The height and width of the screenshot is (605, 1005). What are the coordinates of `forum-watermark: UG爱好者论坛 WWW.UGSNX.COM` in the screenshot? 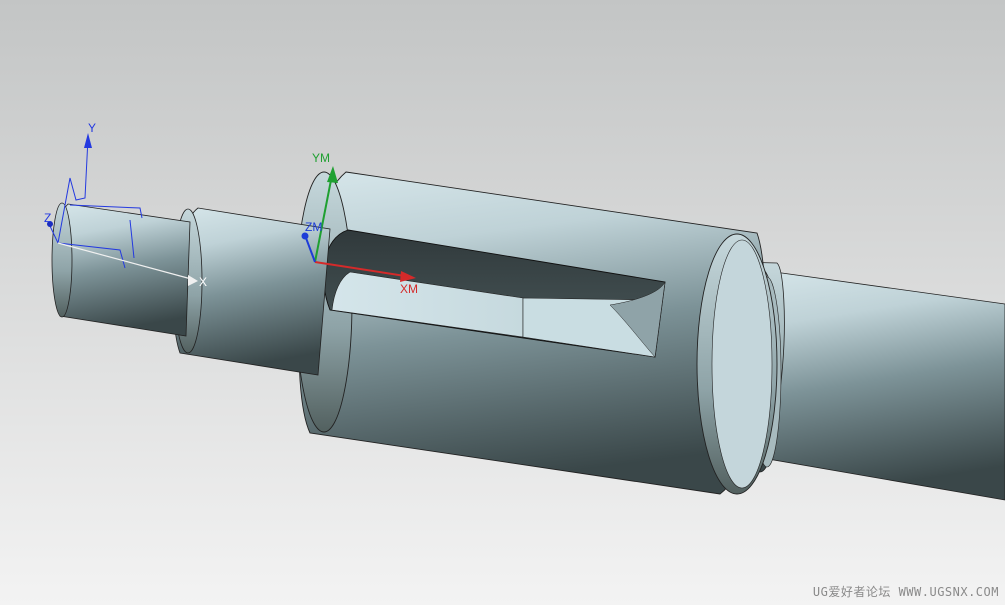 It's located at (905, 592).